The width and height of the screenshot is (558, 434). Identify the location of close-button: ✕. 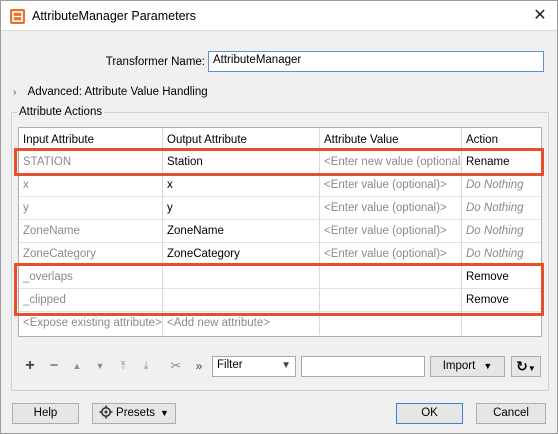
(540, 16).